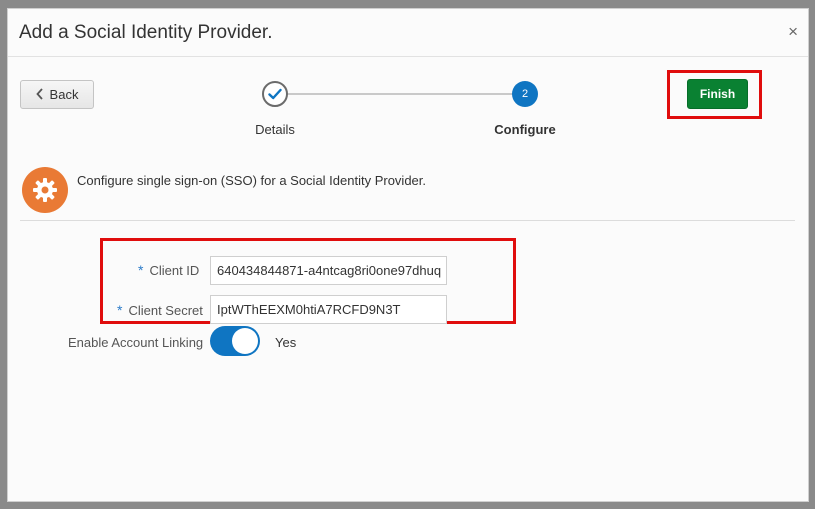  Describe the element at coordinates (286, 342) in the screenshot. I see `account-linking-value: Yes` at that location.